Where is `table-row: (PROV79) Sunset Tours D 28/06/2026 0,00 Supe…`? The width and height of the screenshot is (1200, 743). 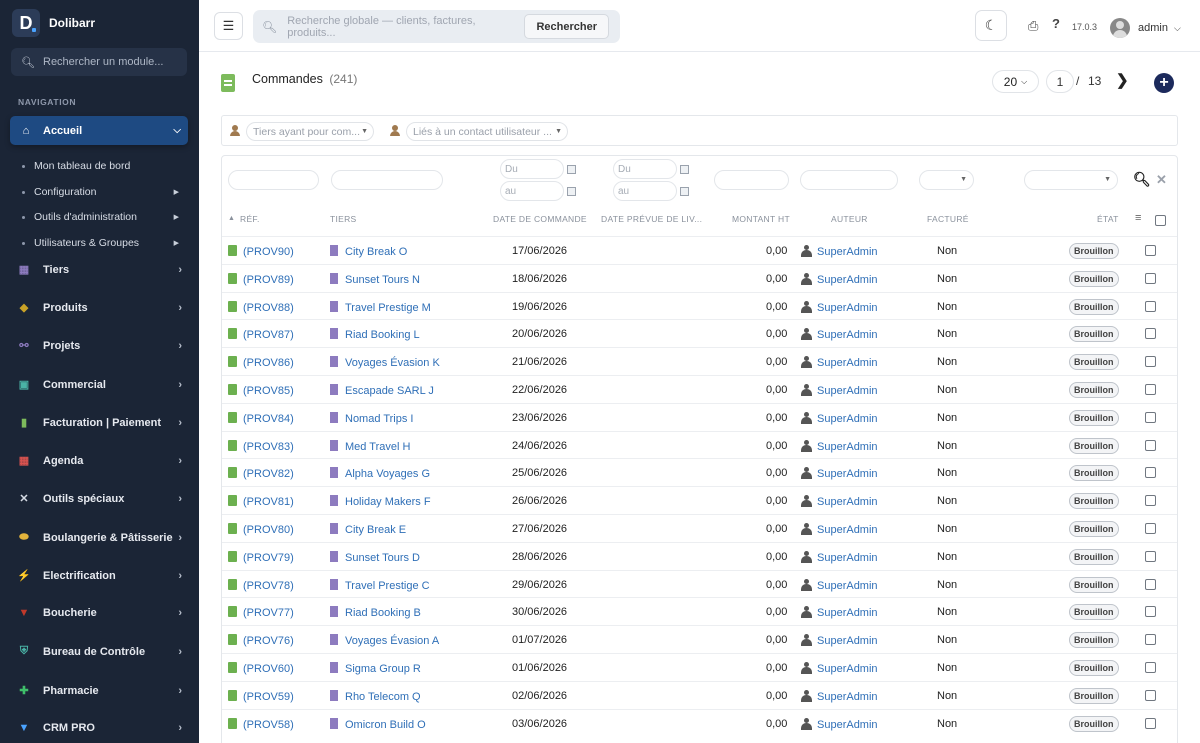 table-row: (PROV79) Sunset Tours D 28/06/2026 0,00 Supe… is located at coordinates (699, 555).